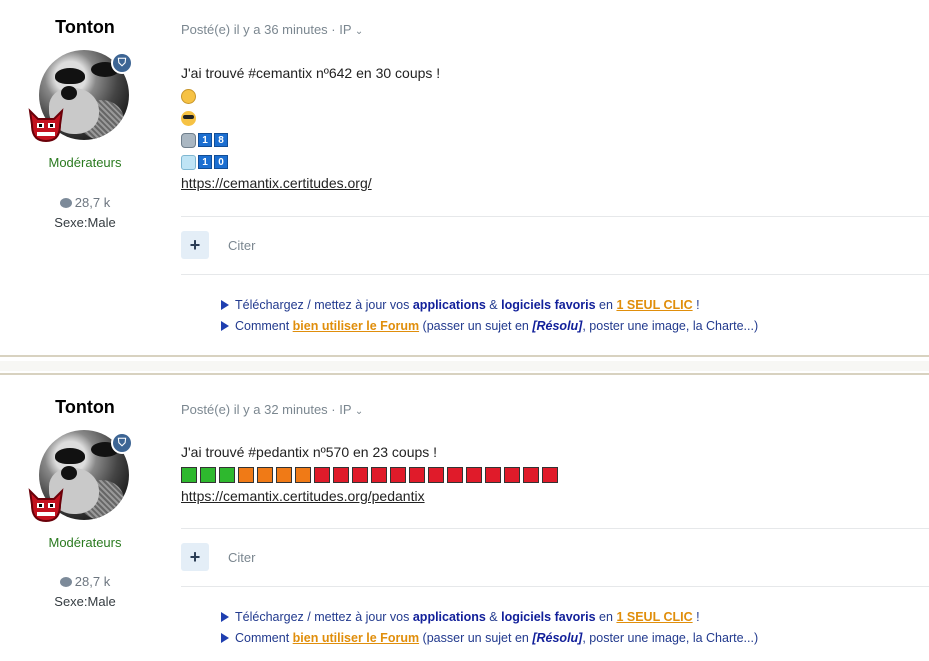  I want to click on post-separator, so click(464, 365).